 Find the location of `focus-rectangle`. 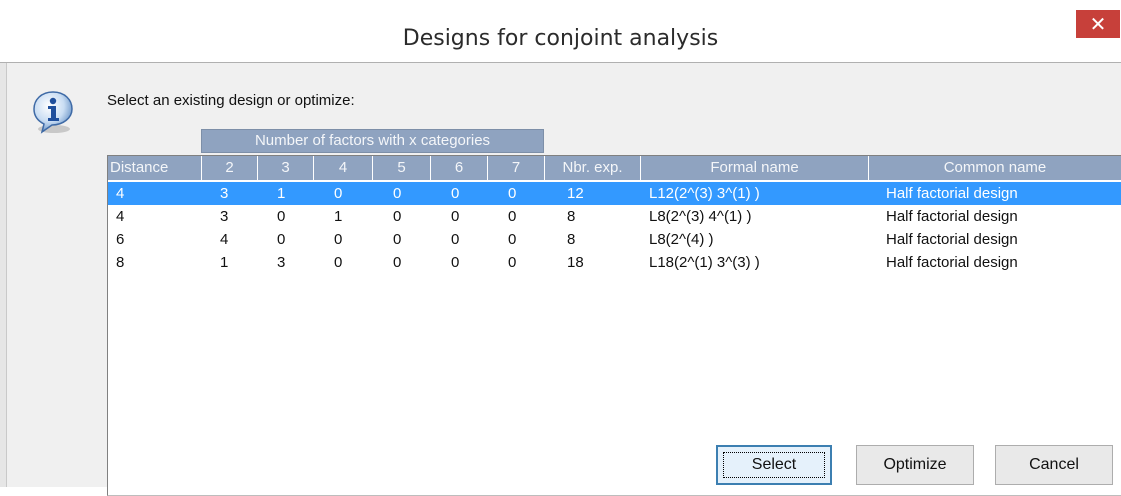

focus-rectangle is located at coordinates (774, 465).